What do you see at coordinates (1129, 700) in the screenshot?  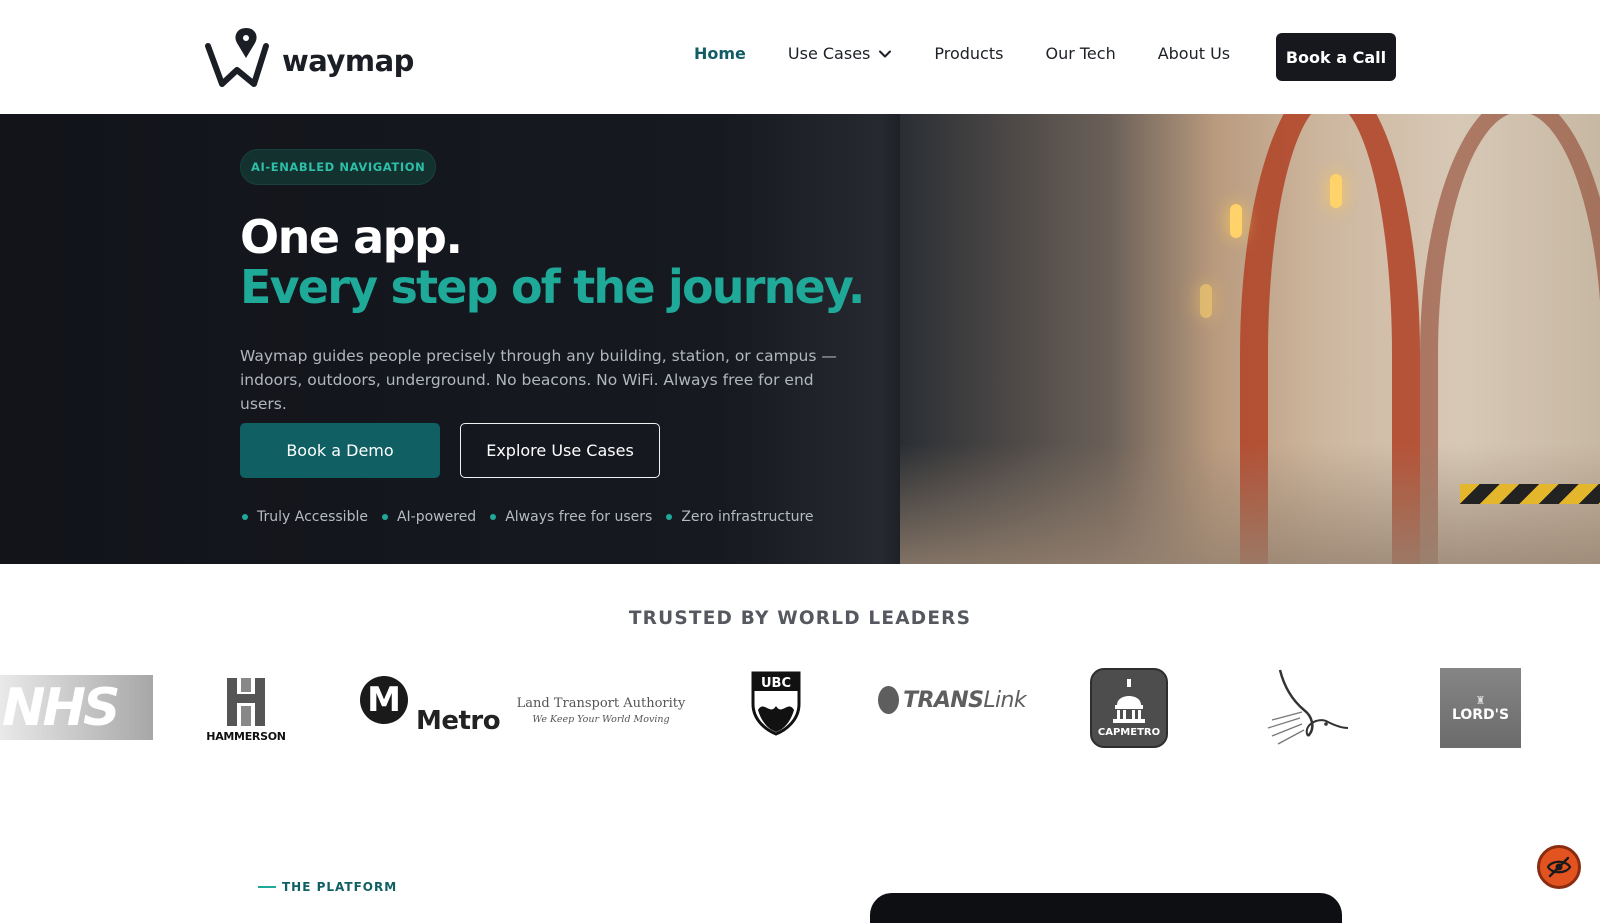 I see `capitol-building-icon` at bounding box center [1129, 700].